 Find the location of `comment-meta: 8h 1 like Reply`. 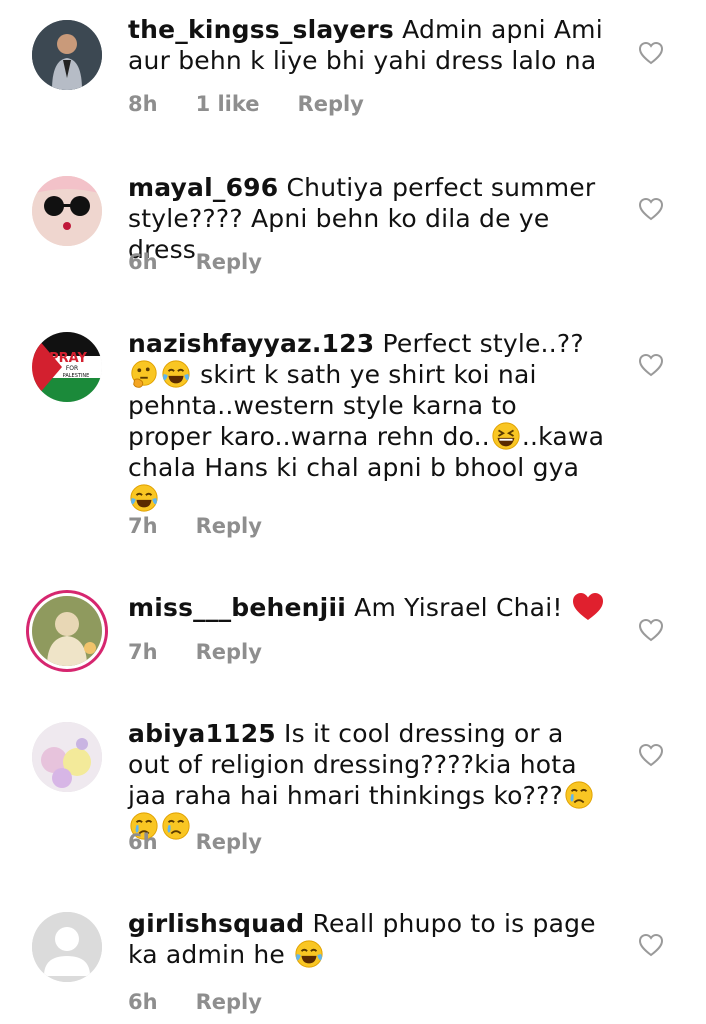

comment-meta: 8h 1 like Reply is located at coordinates (246, 104).